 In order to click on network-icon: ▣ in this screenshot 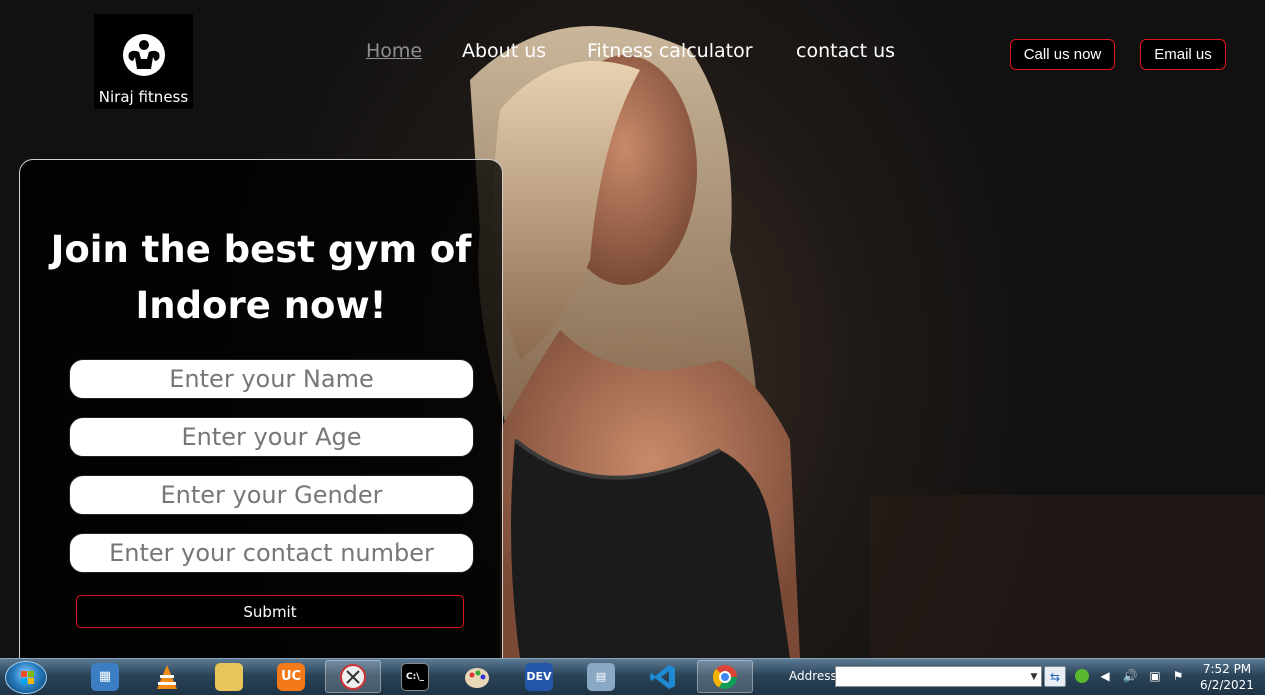, I will do `click(1155, 676)`.